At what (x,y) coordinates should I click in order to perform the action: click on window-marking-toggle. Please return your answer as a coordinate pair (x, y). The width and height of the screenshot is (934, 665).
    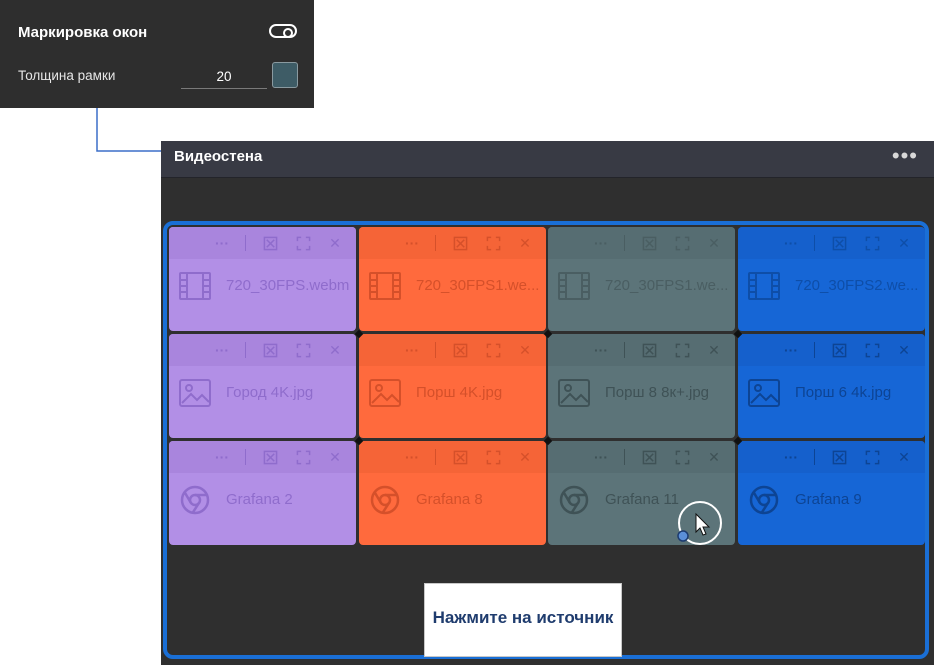
    Looking at the image, I should click on (283, 31).